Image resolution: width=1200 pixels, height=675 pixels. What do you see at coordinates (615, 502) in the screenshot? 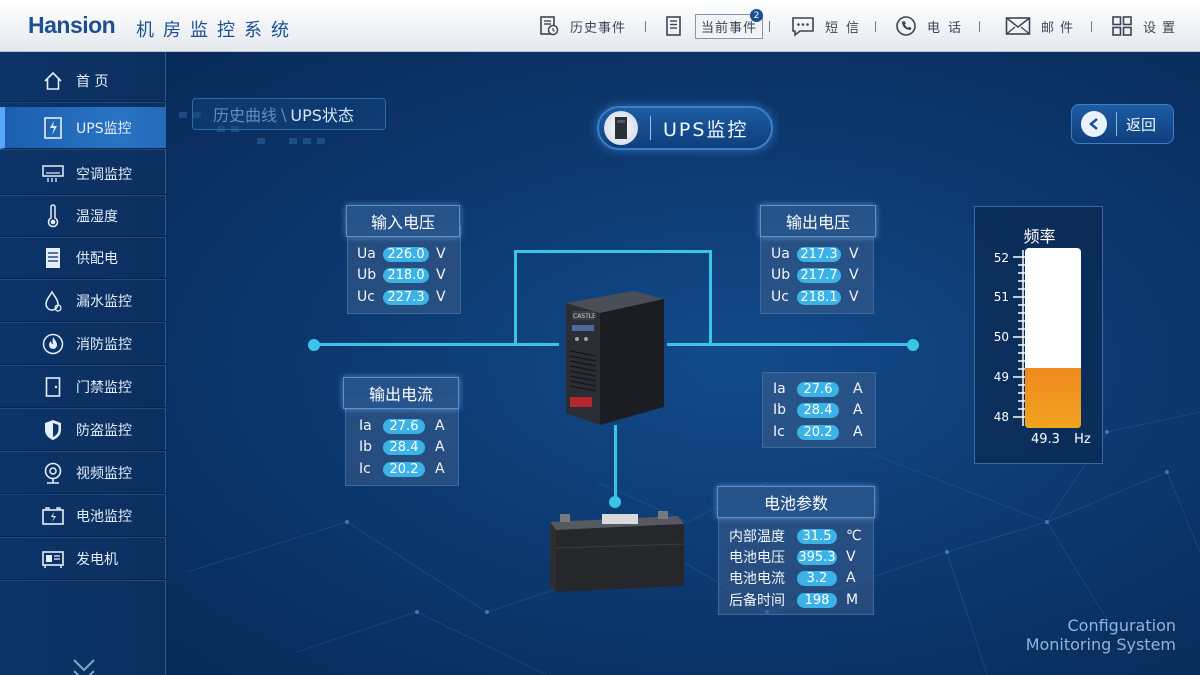
I see `battery-node-dot` at bounding box center [615, 502].